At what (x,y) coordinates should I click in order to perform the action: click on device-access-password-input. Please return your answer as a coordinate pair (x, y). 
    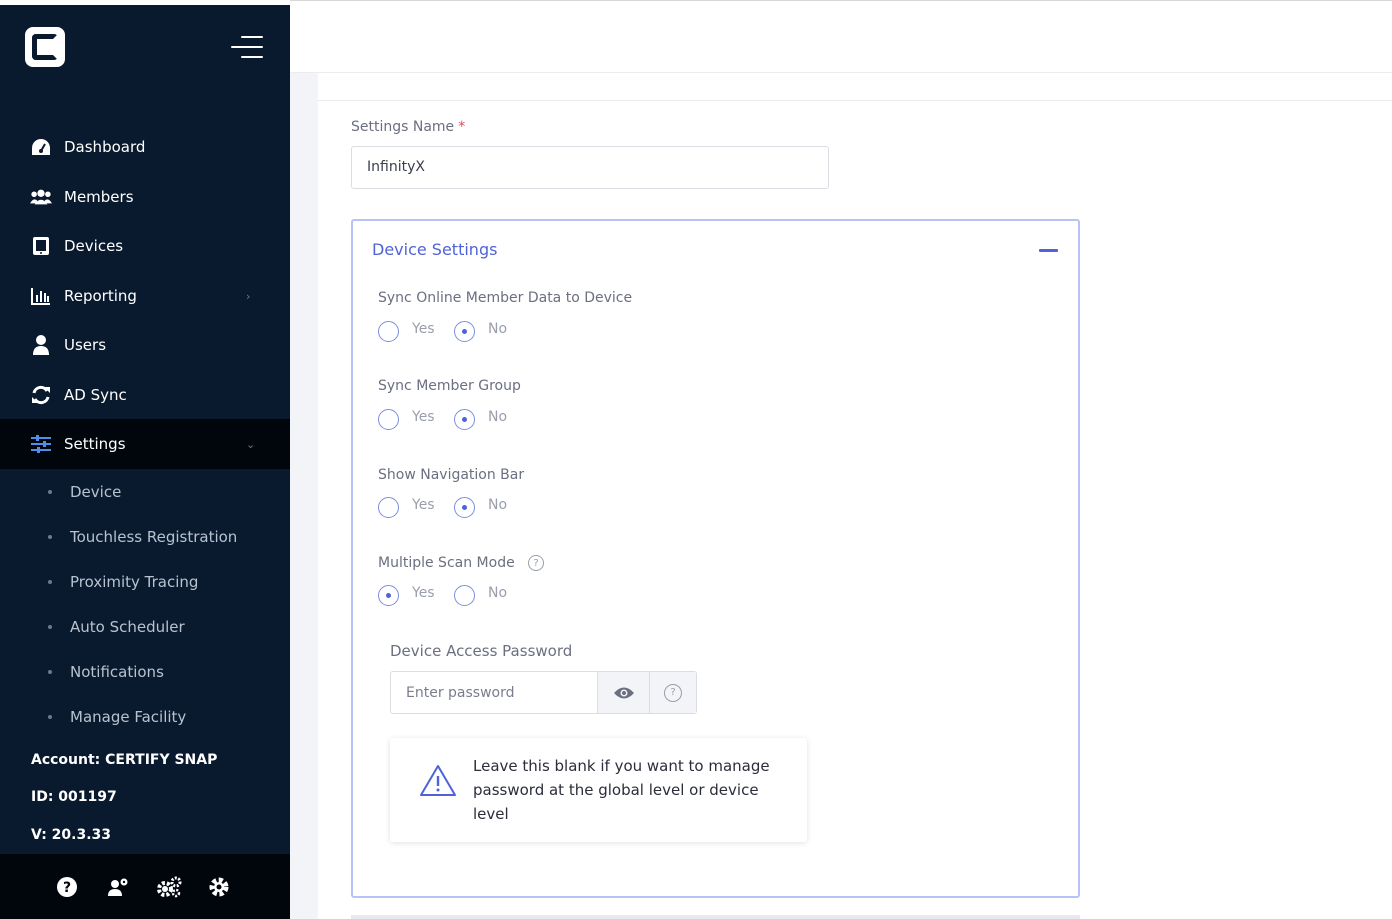
    Looking at the image, I should click on (494, 692).